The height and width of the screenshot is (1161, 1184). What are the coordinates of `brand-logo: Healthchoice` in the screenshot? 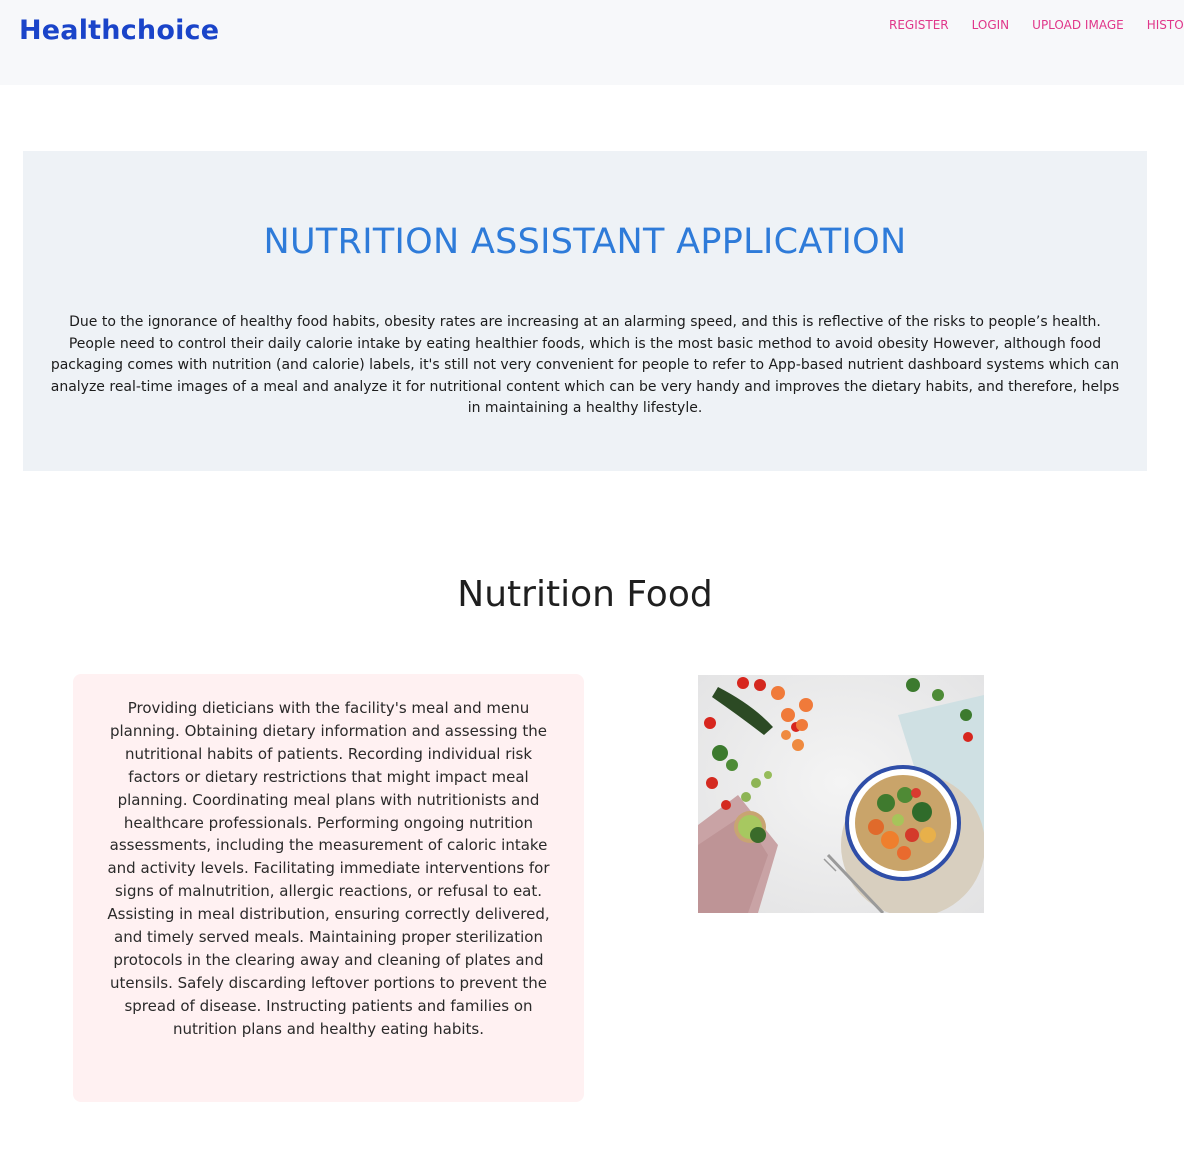 It's located at (119, 30).